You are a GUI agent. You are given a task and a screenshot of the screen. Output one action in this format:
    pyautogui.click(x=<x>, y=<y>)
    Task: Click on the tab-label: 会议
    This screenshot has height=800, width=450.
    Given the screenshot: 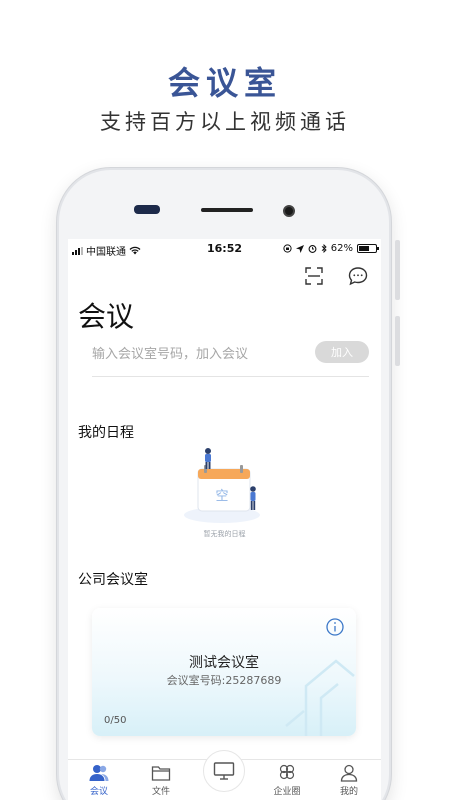 What is the action you would take?
    pyautogui.click(x=98, y=792)
    